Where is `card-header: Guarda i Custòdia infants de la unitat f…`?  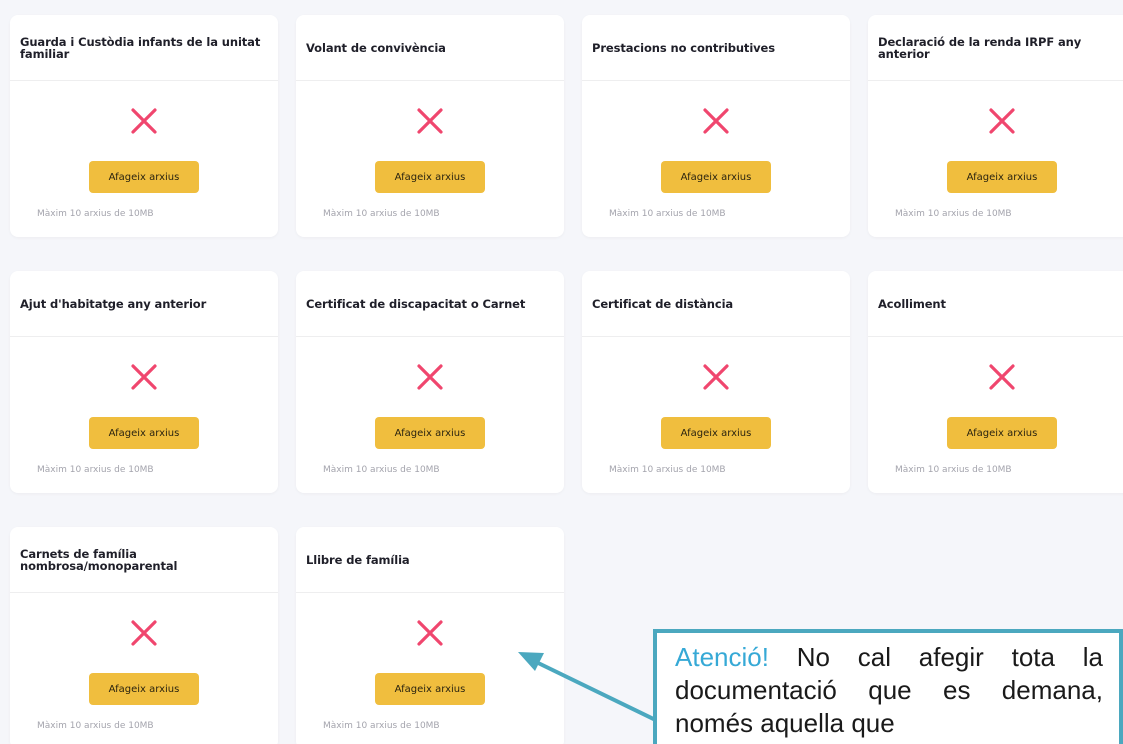
card-header: Guarda i Custòdia infants de la unitat f… is located at coordinates (144, 48).